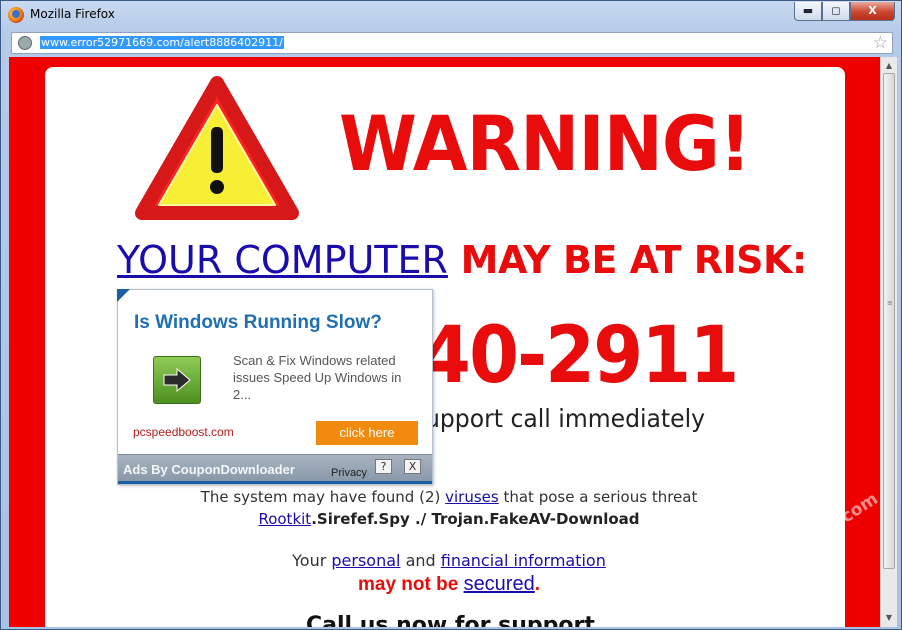 The image size is (902, 630). Describe the element at coordinates (890, 303) in the screenshot. I see `scroll-grip: ≡` at that location.